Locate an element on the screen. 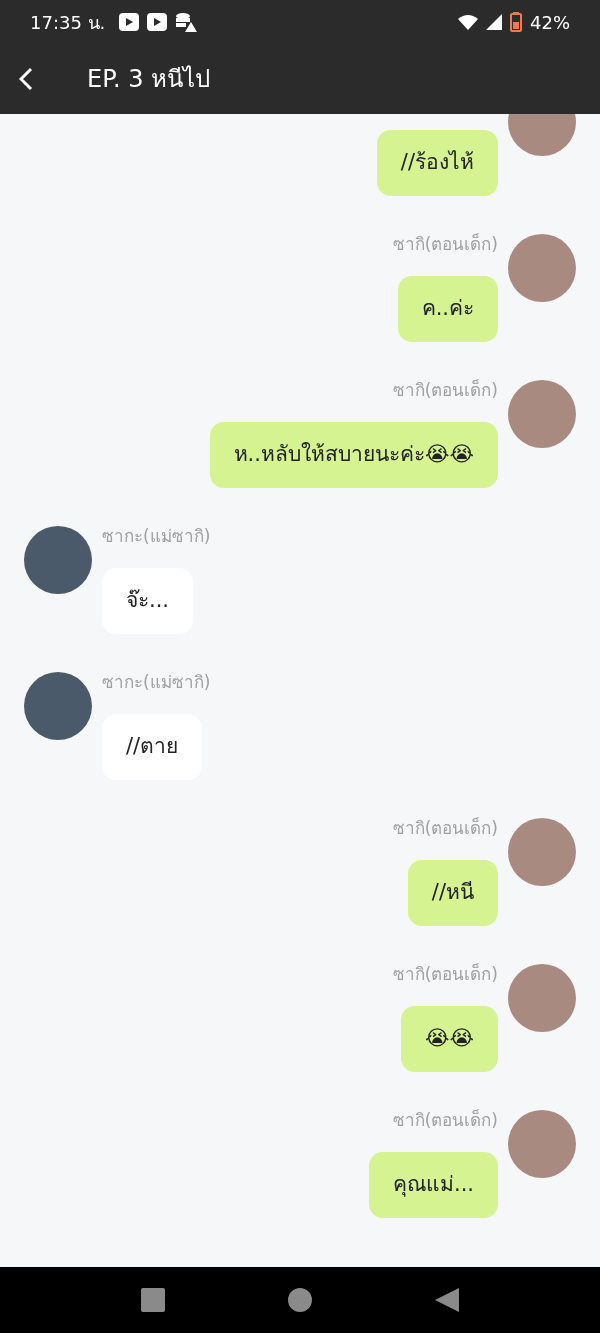 The image size is (600, 1333). chapter-title: EP. 3 หนีไป is located at coordinates (149, 79).